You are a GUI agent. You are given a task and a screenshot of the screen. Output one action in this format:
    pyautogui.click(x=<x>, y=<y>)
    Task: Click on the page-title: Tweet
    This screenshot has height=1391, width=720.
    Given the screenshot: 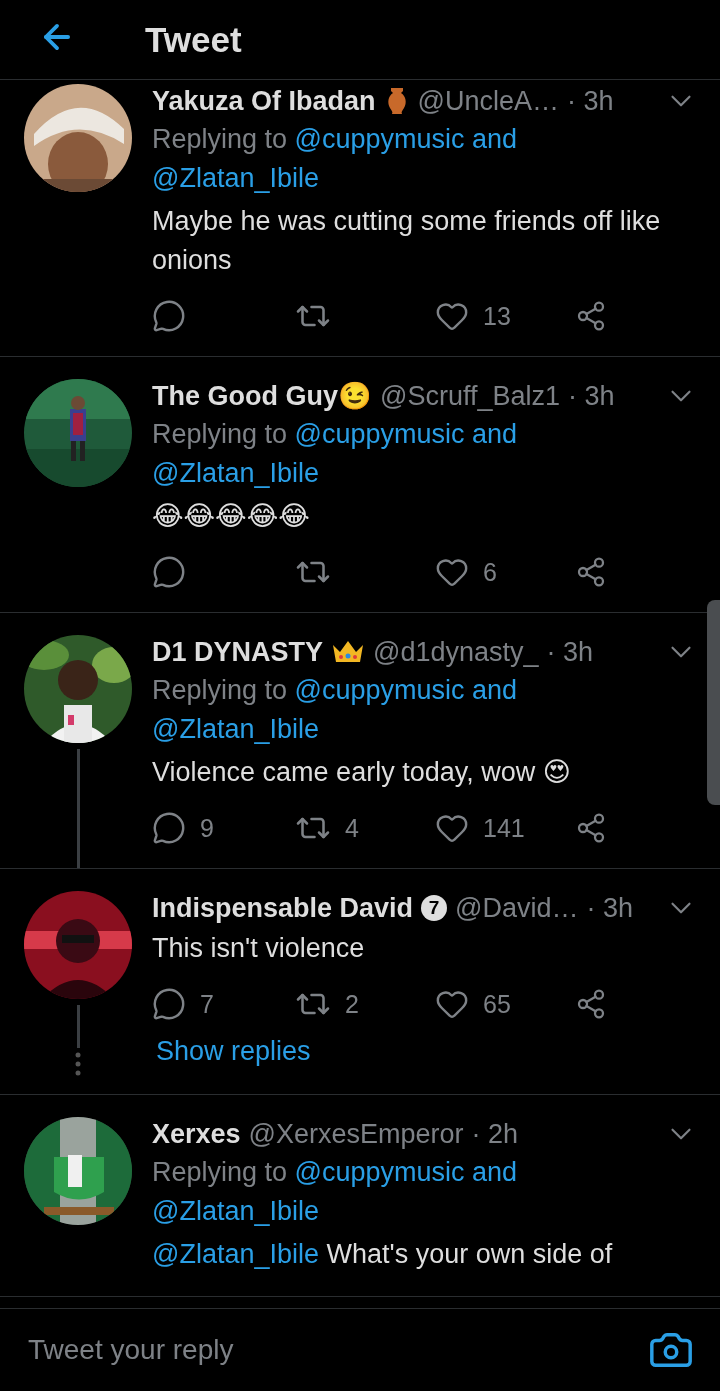 What is the action you would take?
    pyautogui.click(x=193, y=39)
    